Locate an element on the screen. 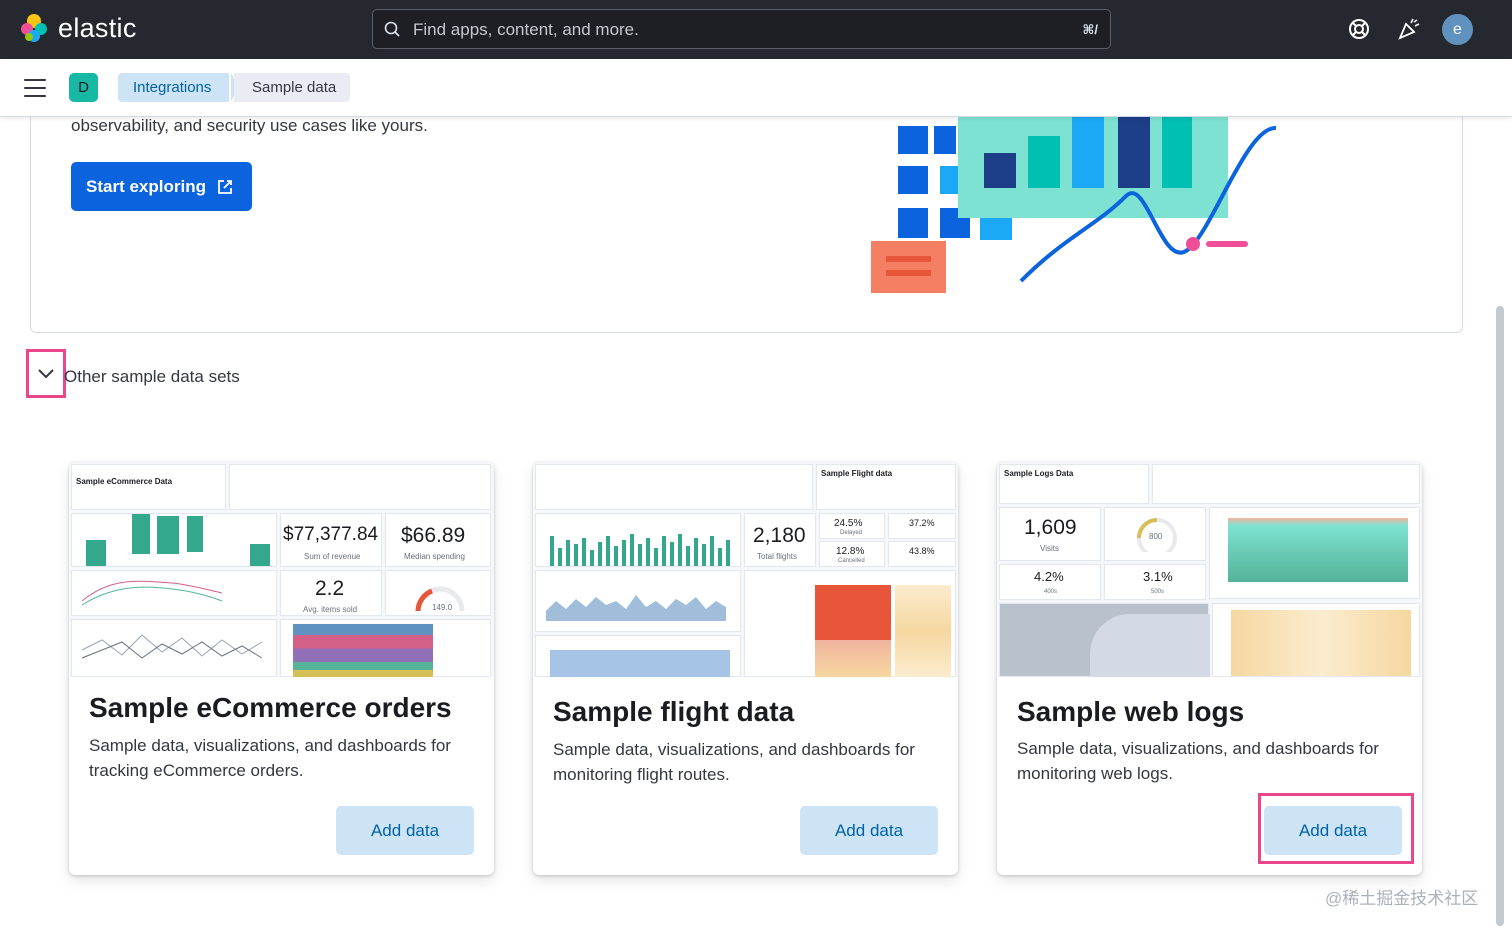  start-exploring-button: Start exploring is located at coordinates (161, 186).